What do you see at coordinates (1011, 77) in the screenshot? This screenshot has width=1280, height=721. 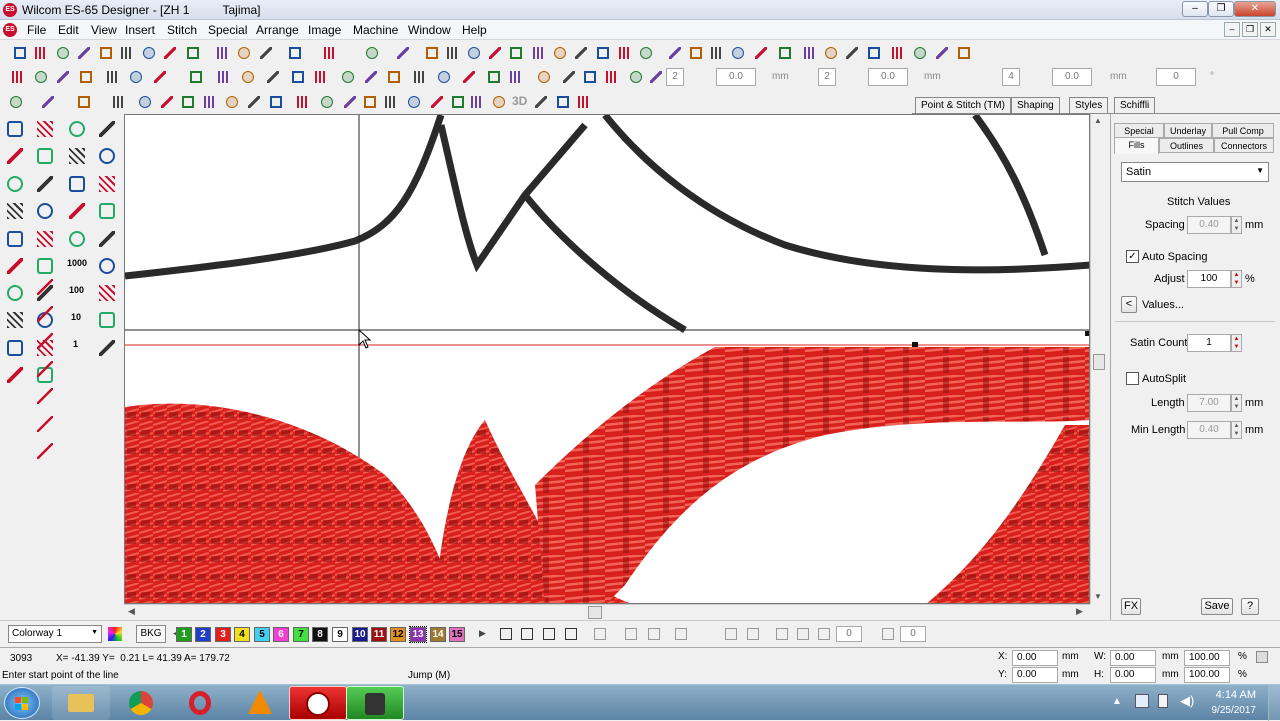 I see `spin-c-field: 4` at bounding box center [1011, 77].